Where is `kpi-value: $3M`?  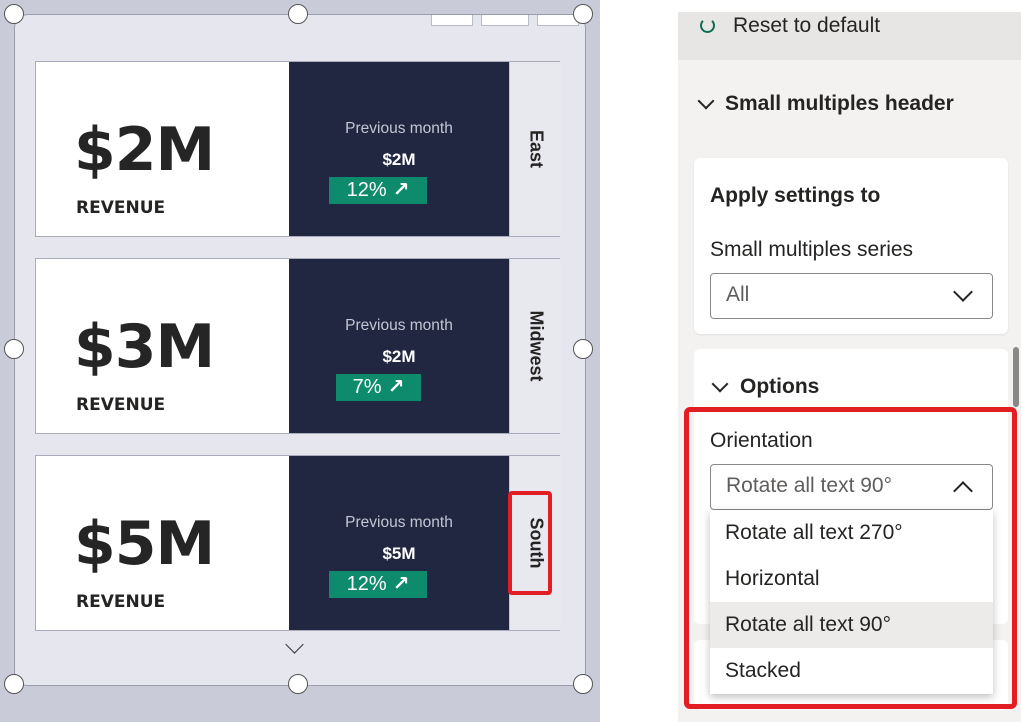 kpi-value: $3M is located at coordinates (144, 347).